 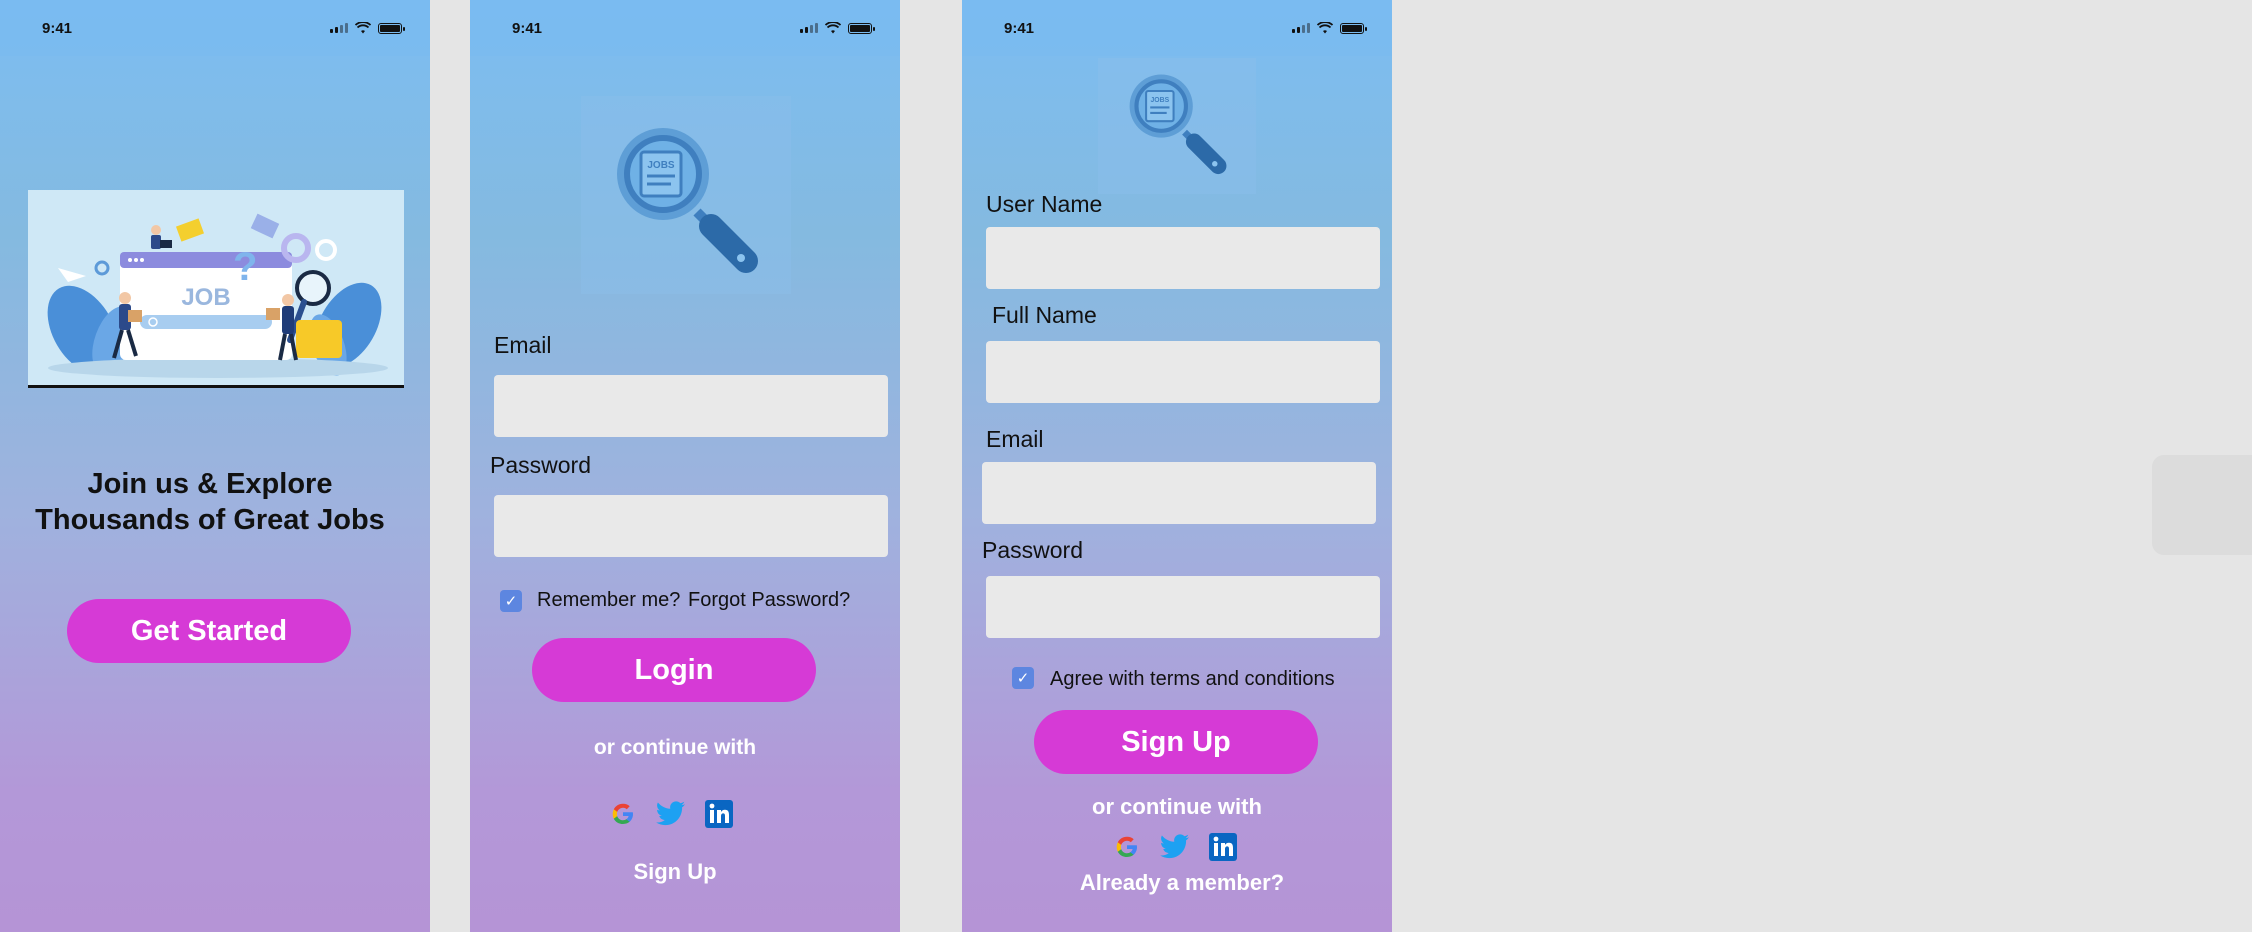 I want to click on signup-button: Sign Up, so click(x=1176, y=742).